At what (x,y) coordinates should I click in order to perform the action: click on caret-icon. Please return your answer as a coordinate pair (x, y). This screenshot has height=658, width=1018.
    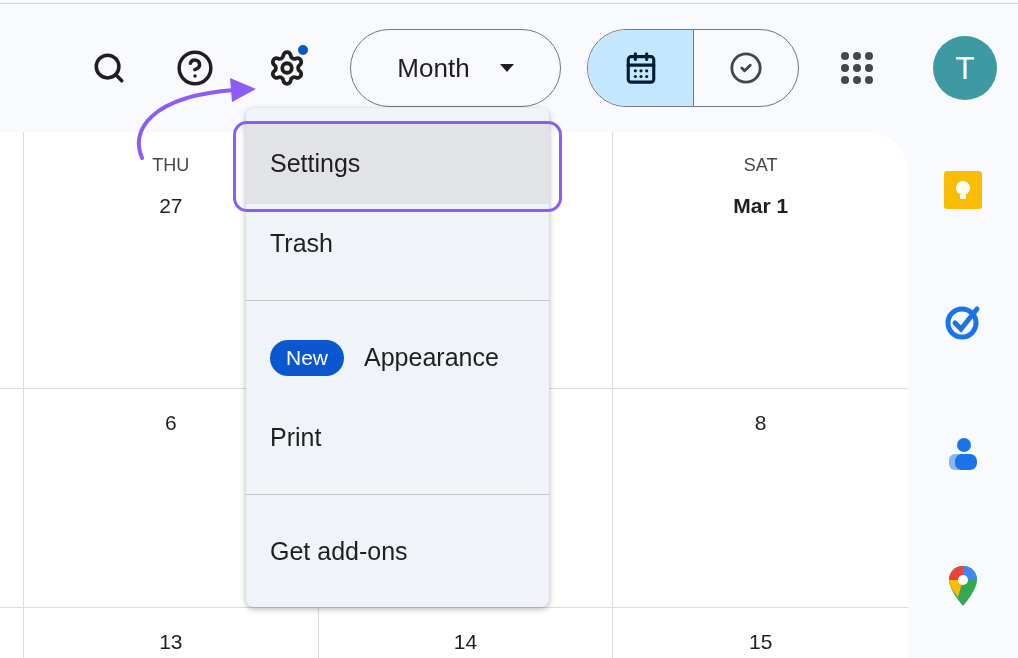
    Looking at the image, I should click on (506, 68).